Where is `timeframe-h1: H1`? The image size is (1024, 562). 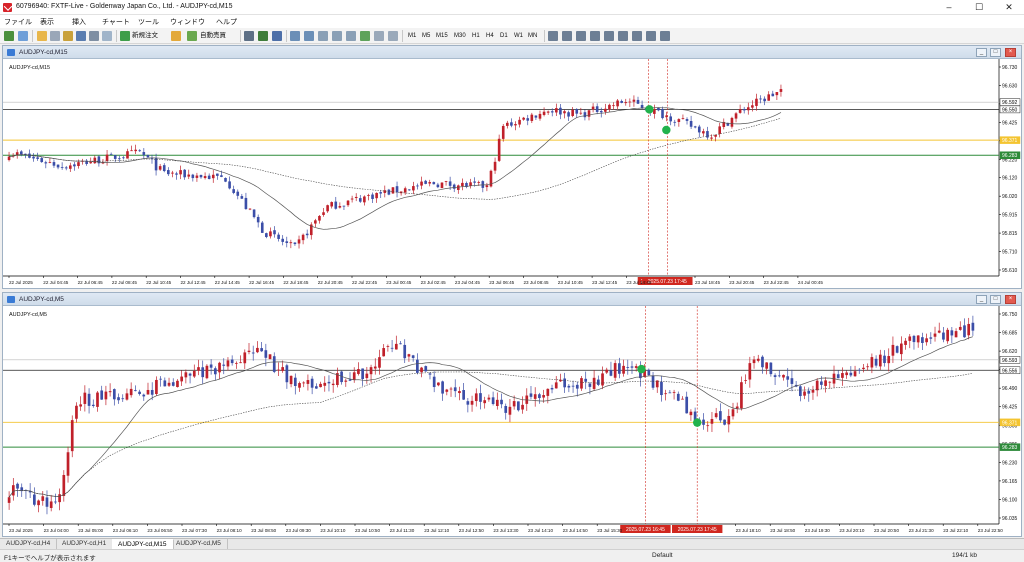
timeframe-h1: H1 is located at coordinates (476, 36).